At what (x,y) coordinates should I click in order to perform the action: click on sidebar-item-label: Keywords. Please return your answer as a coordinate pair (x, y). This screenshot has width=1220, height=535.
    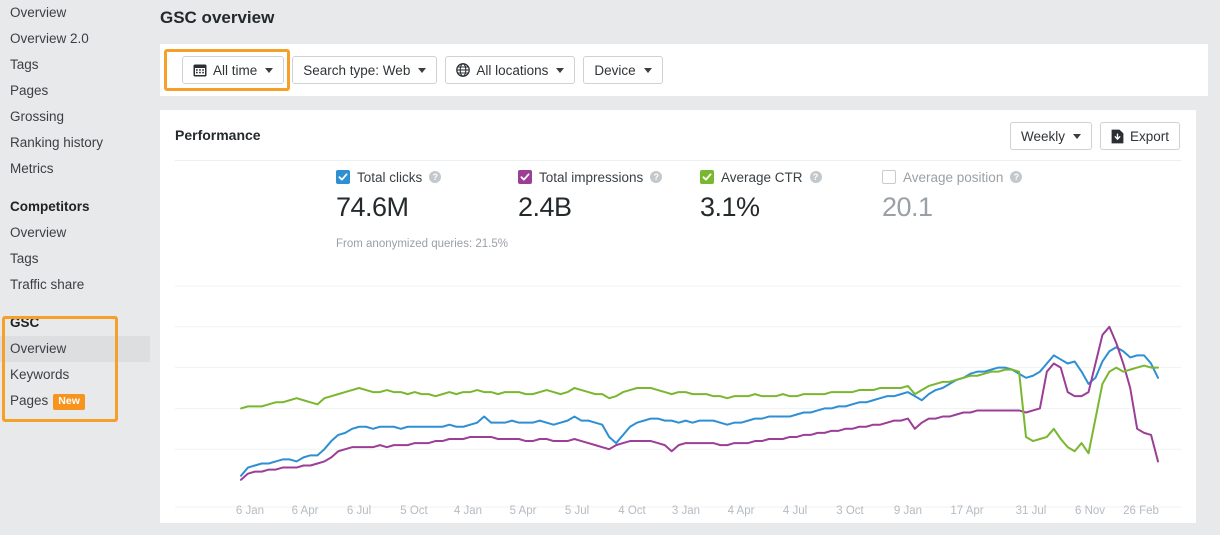
    Looking at the image, I should click on (40, 374).